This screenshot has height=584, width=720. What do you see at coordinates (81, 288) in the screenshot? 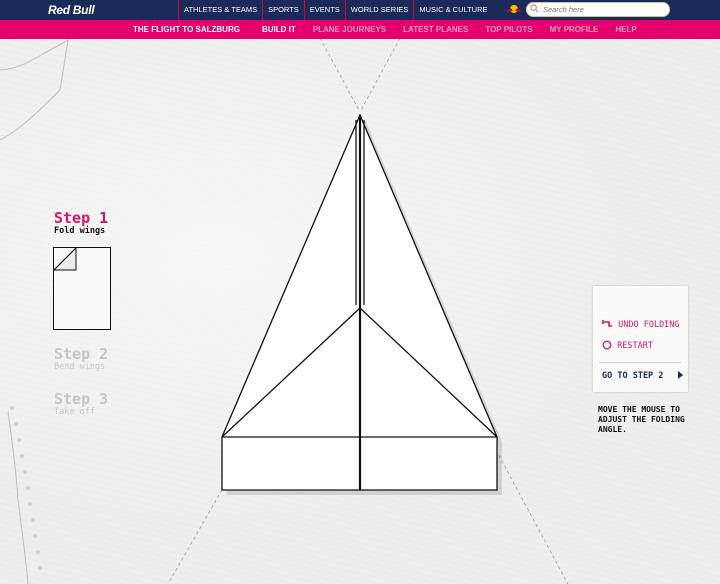
I see `step-1-thumbnail` at bounding box center [81, 288].